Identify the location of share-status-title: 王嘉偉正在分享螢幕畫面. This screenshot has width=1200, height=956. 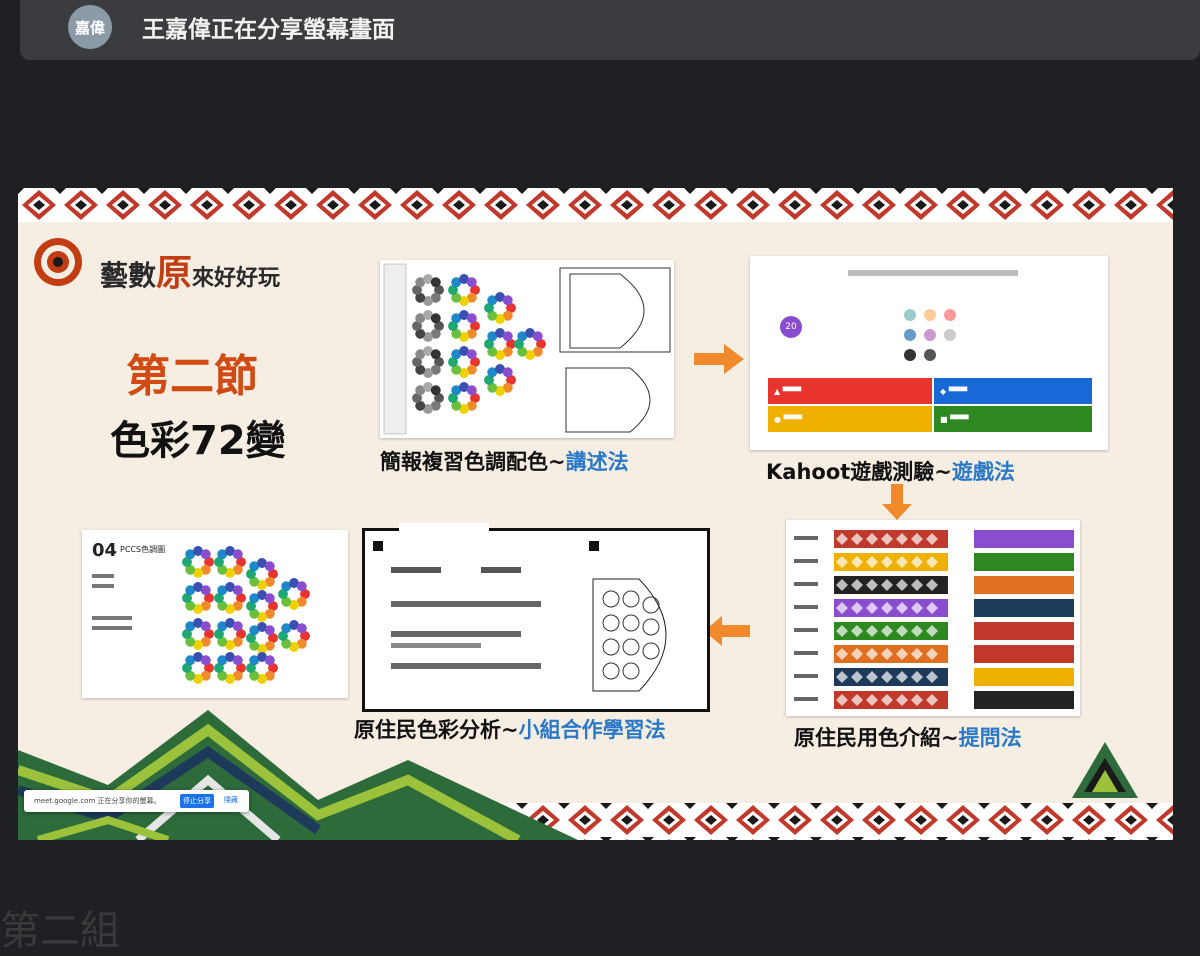
(268, 30).